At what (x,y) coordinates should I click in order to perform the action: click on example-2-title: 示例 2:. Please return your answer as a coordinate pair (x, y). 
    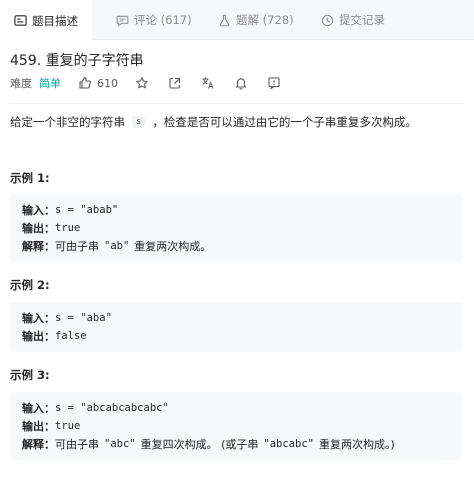
    Looking at the image, I should click on (30, 285).